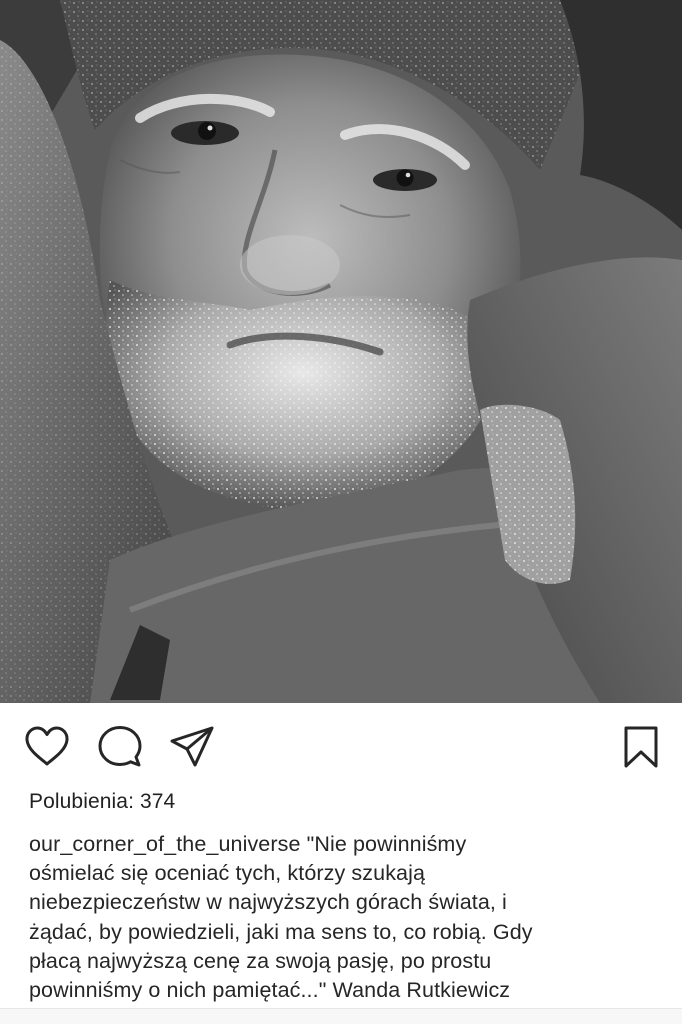 This screenshot has width=682, height=1024. I want to click on comment-bubble-icon, so click(120, 746).